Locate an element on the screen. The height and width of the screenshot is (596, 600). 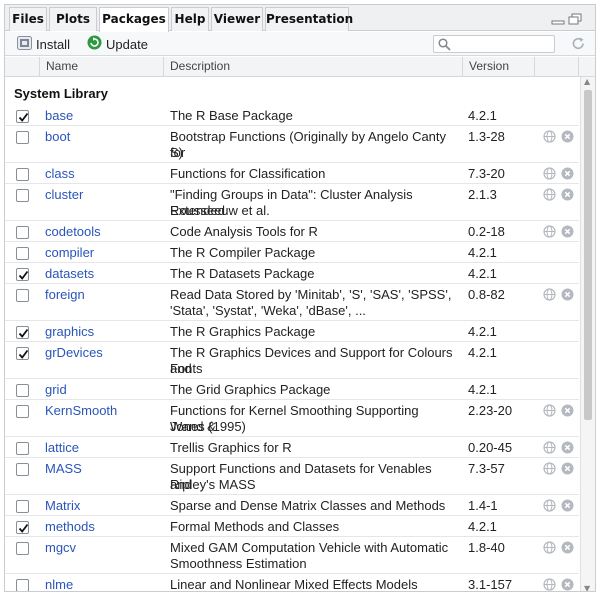
package-name-link: class is located at coordinates (60, 174).